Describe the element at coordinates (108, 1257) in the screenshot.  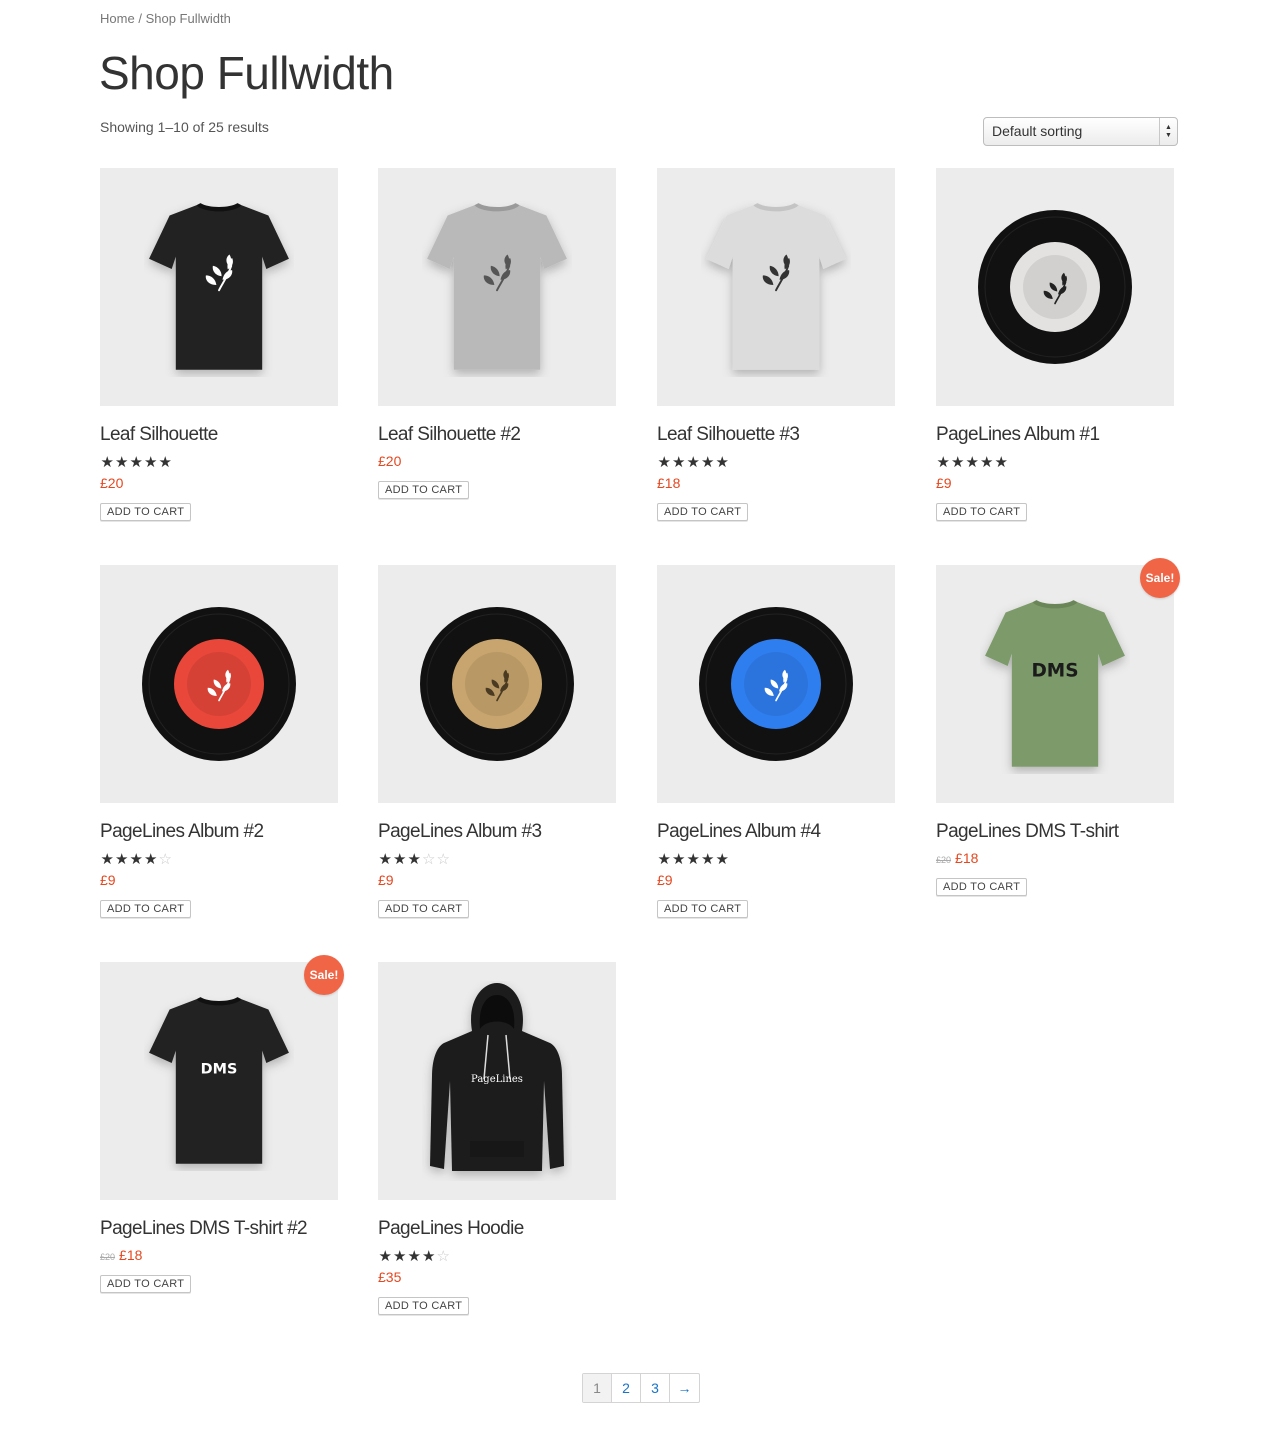
I see `old-price: £20` at that location.